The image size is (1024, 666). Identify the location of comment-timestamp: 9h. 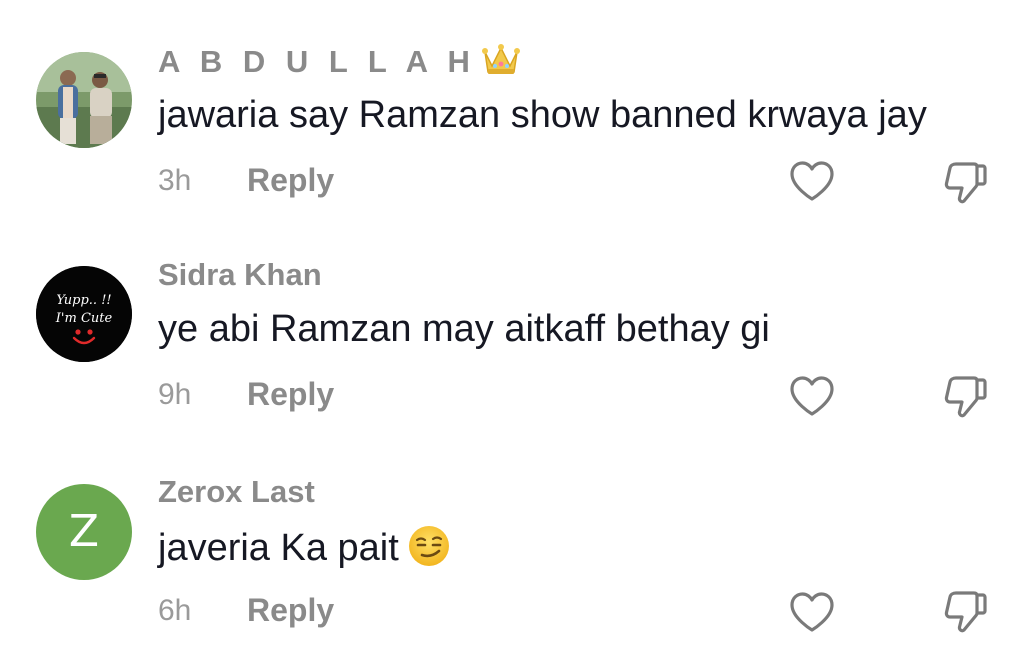
(175, 394).